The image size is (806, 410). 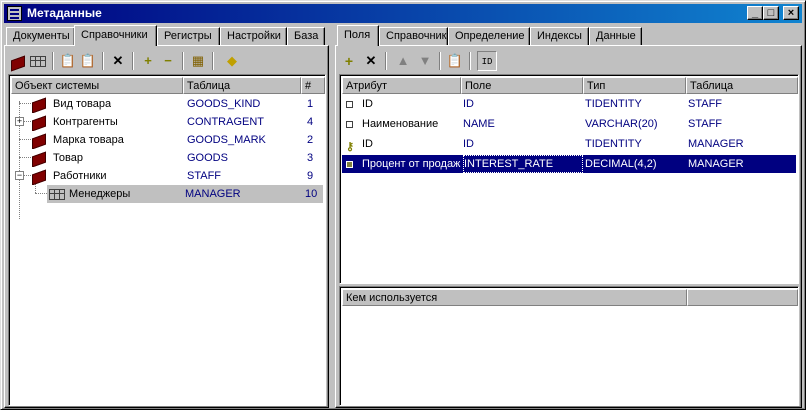 I want to click on expand-icon: +, so click(x=19, y=121).